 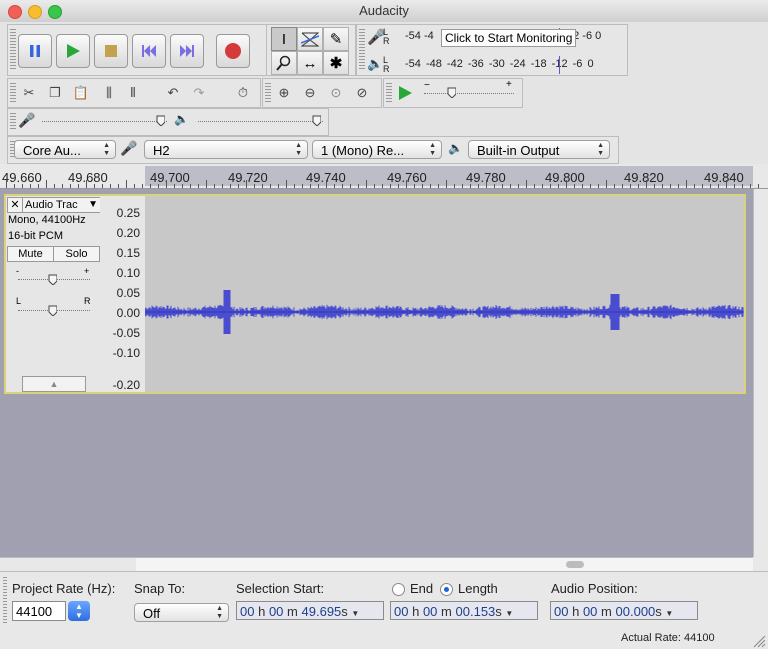 What do you see at coordinates (446, 589) in the screenshot?
I see `length-radio` at bounding box center [446, 589].